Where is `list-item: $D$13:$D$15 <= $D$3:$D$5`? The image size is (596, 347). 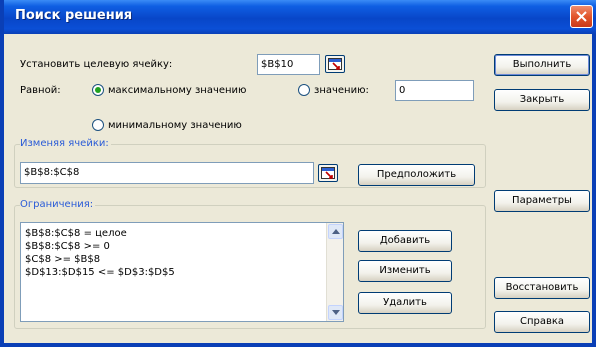
list-item: $D$13:$D$15 <= $D$3:$D$5 is located at coordinates (100, 273).